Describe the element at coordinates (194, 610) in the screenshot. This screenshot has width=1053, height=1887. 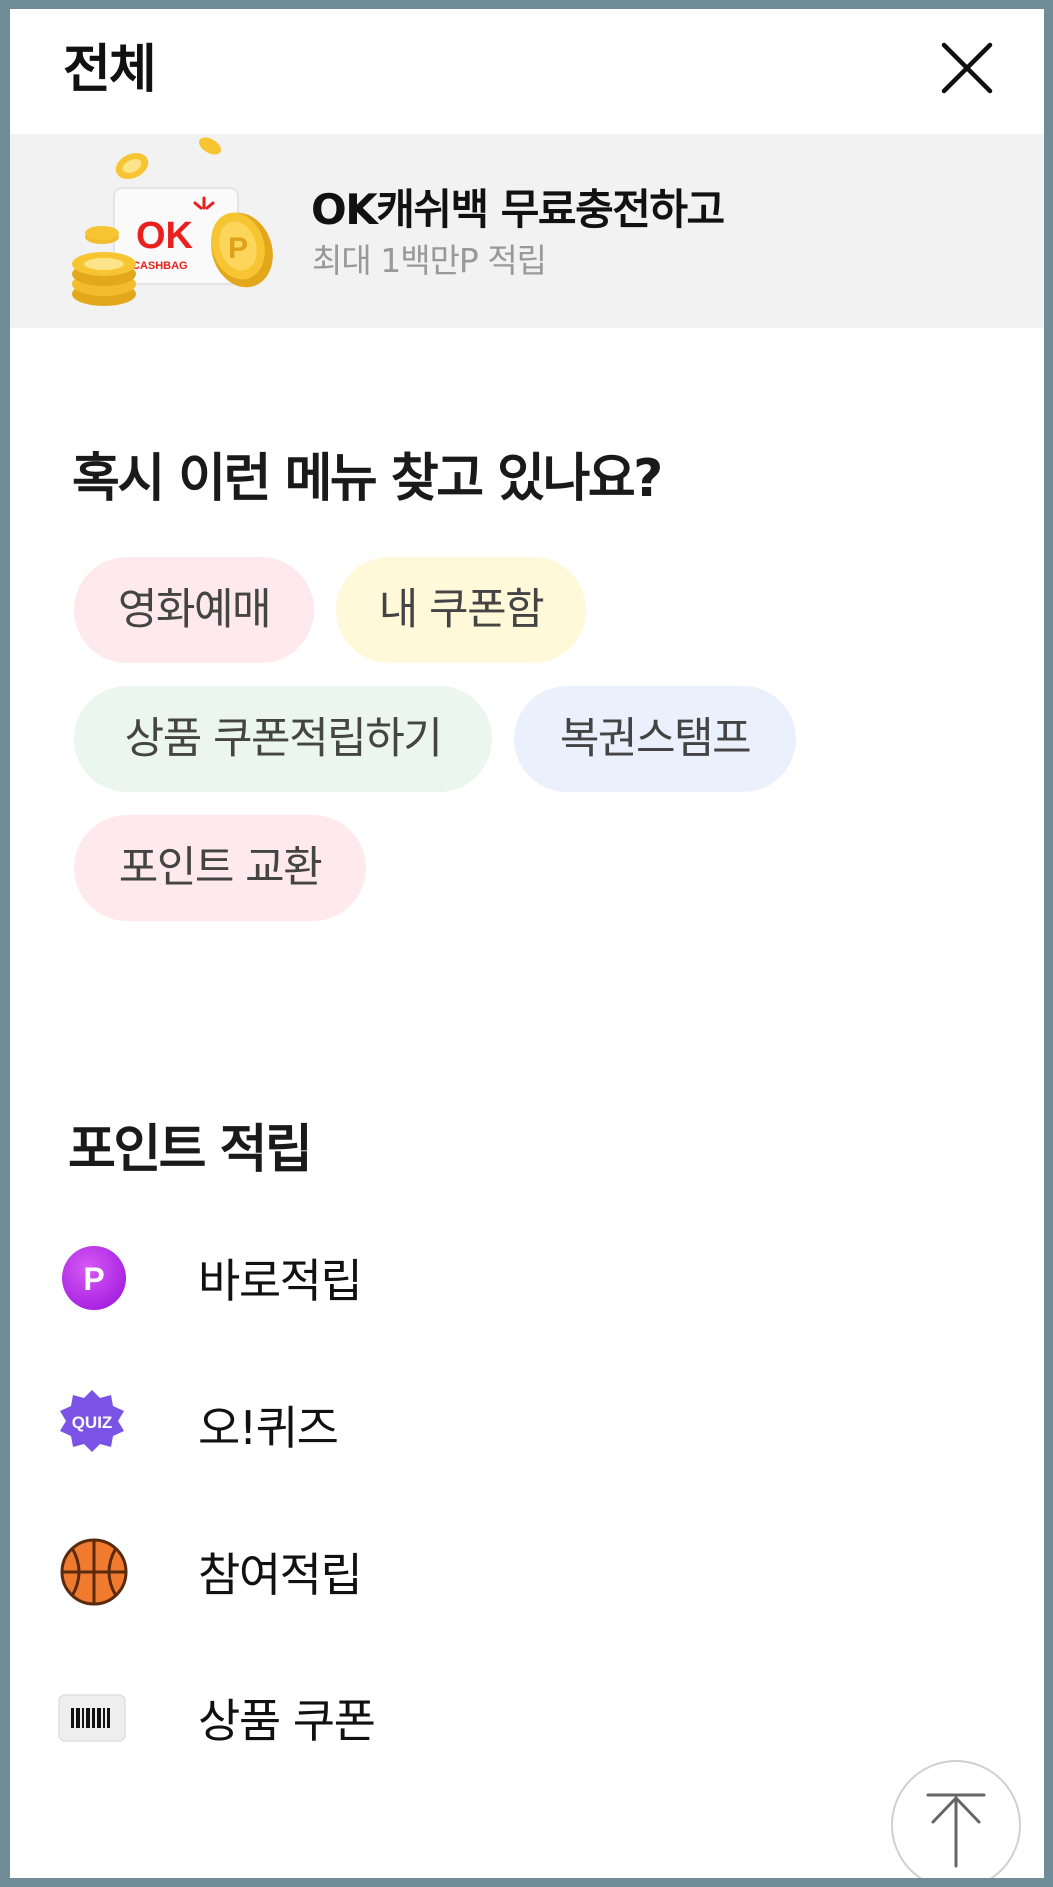
I see `chip-movie-booking: 영화예매` at that location.